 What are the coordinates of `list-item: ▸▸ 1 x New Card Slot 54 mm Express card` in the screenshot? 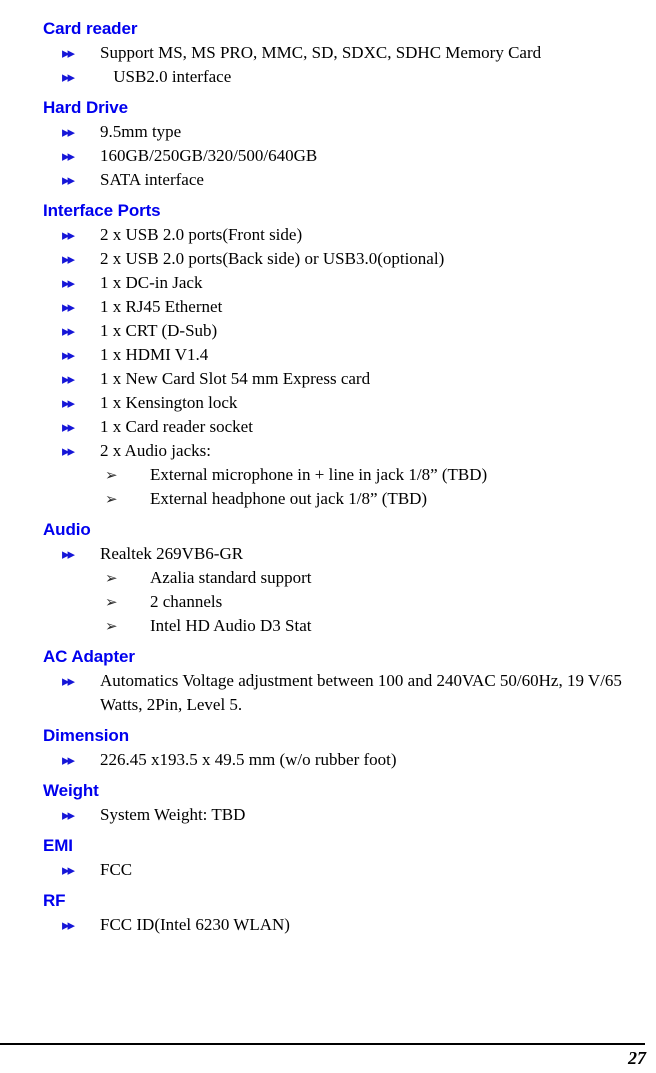 It's located at (328, 379).